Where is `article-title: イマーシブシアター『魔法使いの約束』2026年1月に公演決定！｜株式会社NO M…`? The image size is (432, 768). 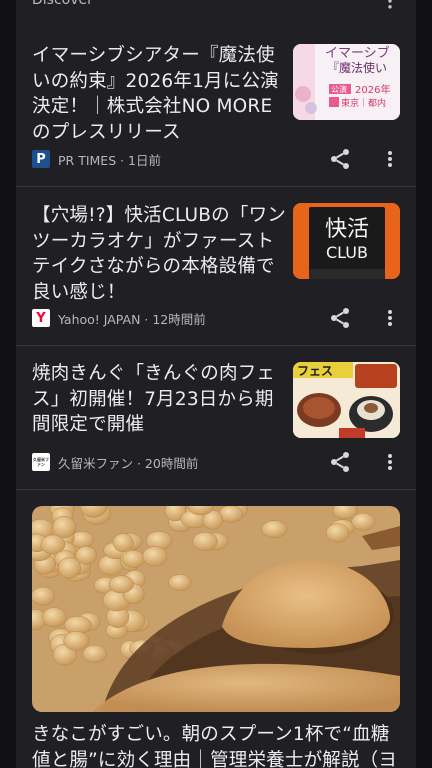 article-title: イマーシブシアター『魔法使いの約束』2026年1月に公演決定！｜株式会社NO M… is located at coordinates (161, 94).